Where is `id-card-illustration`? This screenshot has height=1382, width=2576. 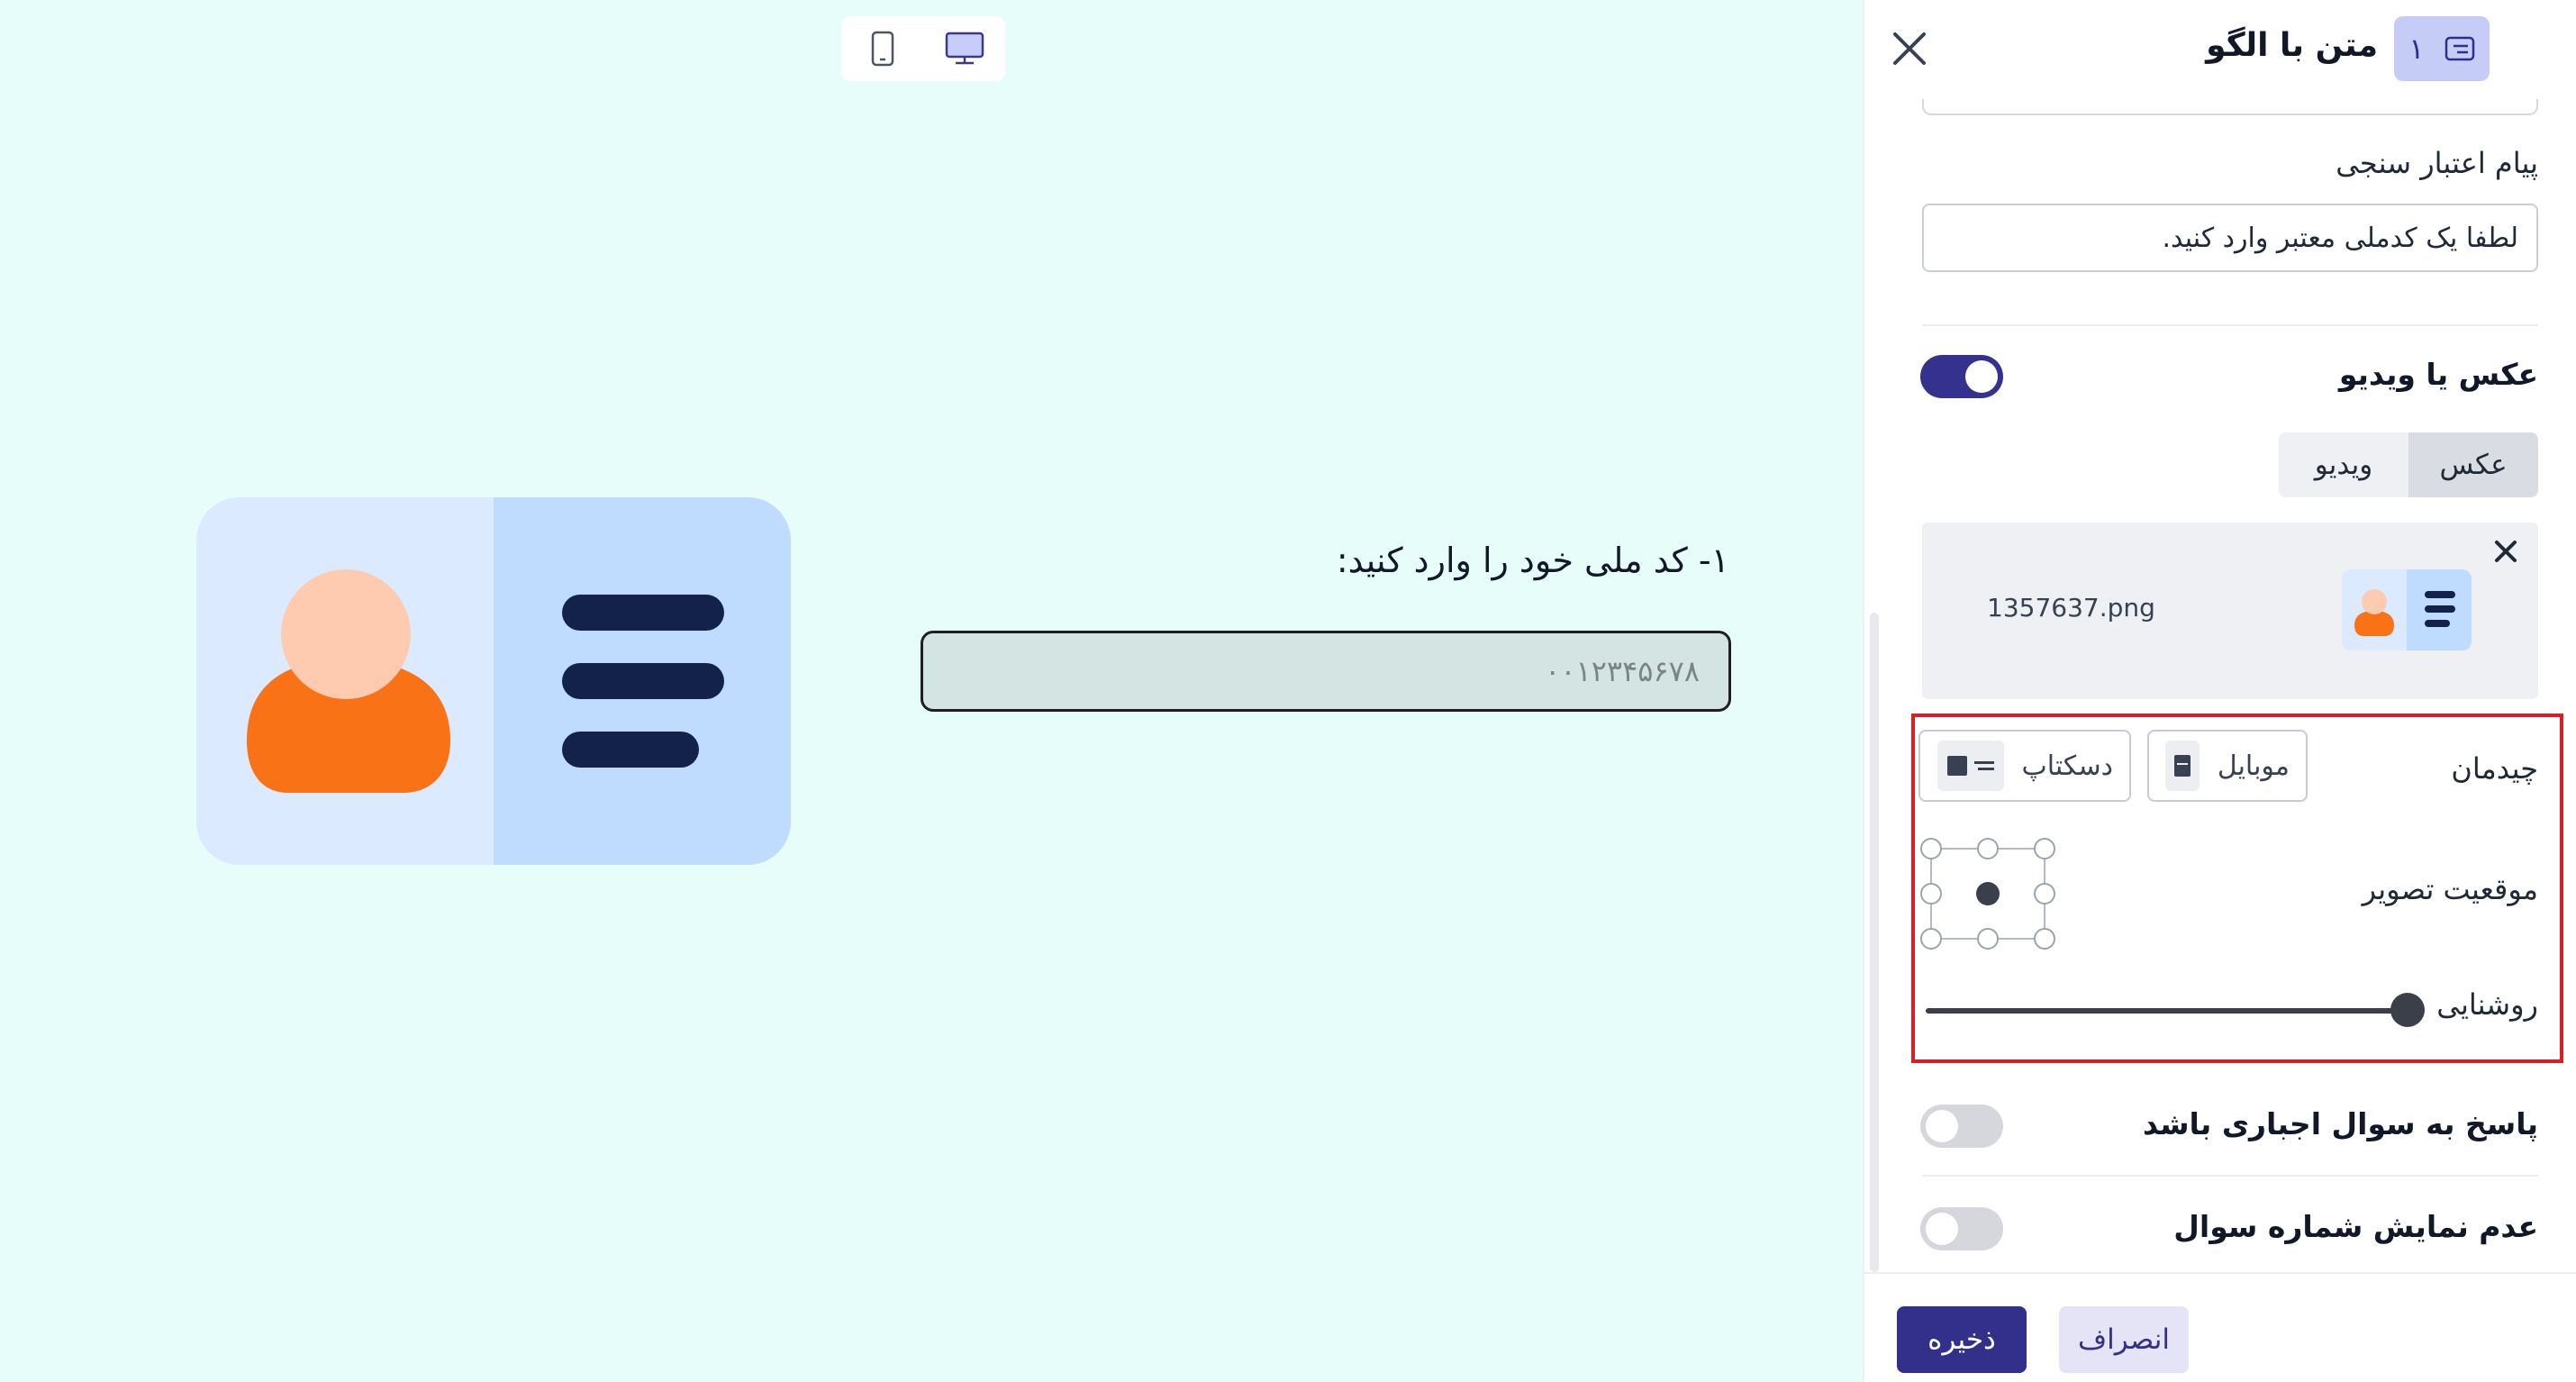
id-card-illustration is located at coordinates (493, 681).